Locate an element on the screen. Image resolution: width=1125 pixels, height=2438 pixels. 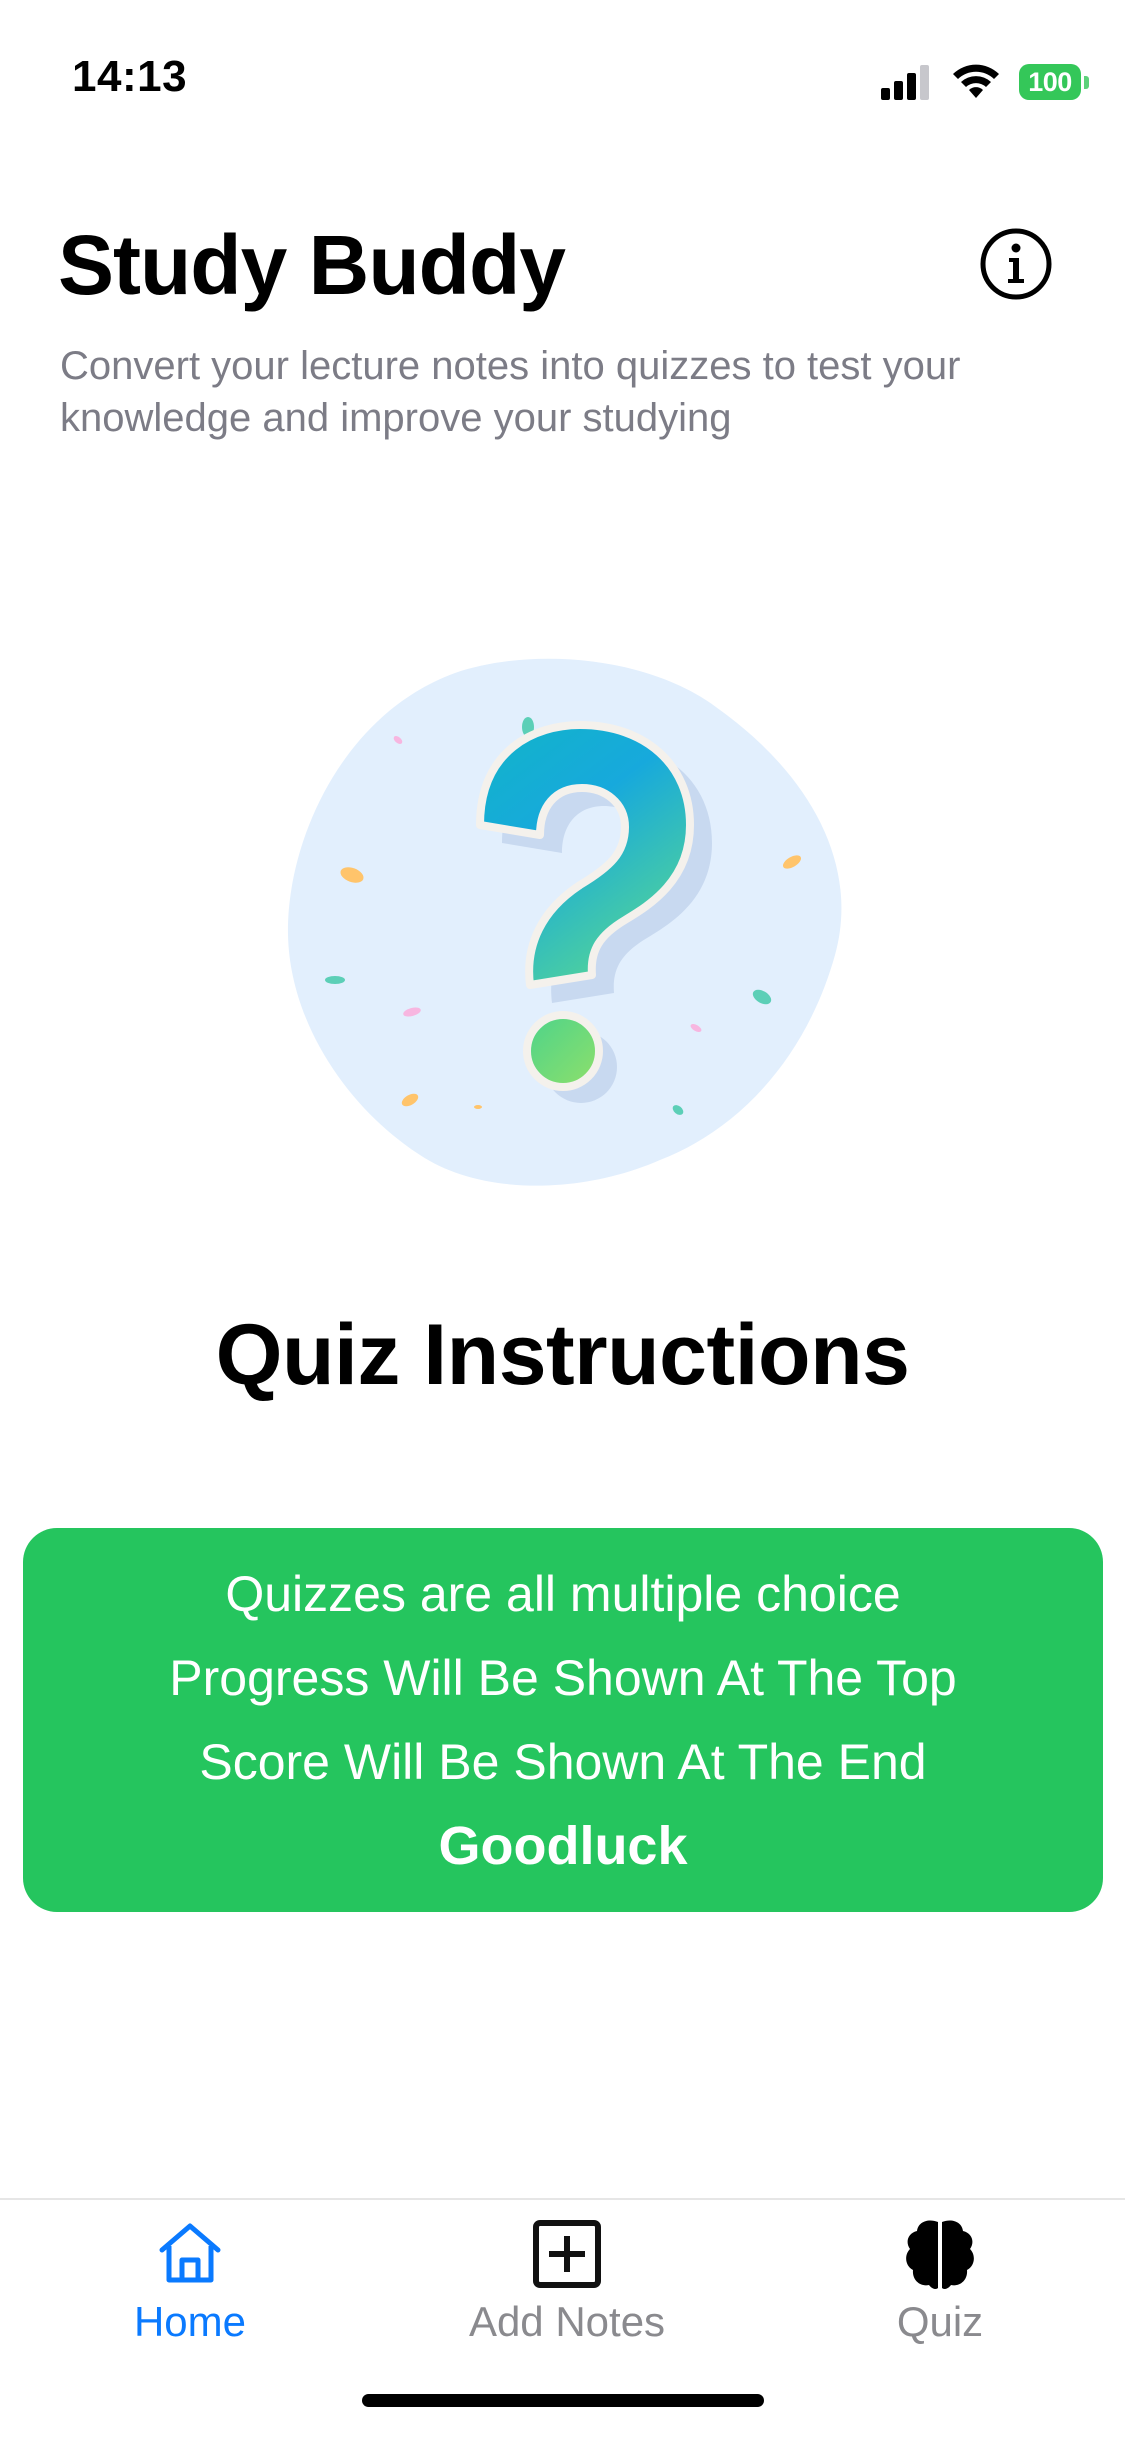
instruction-line: Progress Will Be Shown At The Top is located at coordinates (563, 1678).